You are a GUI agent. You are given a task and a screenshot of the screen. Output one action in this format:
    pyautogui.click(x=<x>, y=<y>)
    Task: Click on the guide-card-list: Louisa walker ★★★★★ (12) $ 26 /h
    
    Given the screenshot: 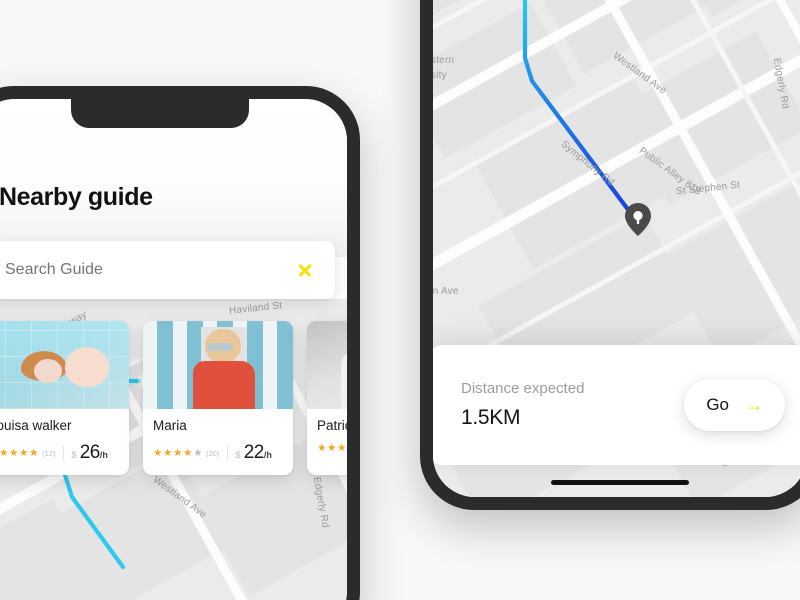 What is the action you would take?
    pyautogui.click(x=173, y=398)
    